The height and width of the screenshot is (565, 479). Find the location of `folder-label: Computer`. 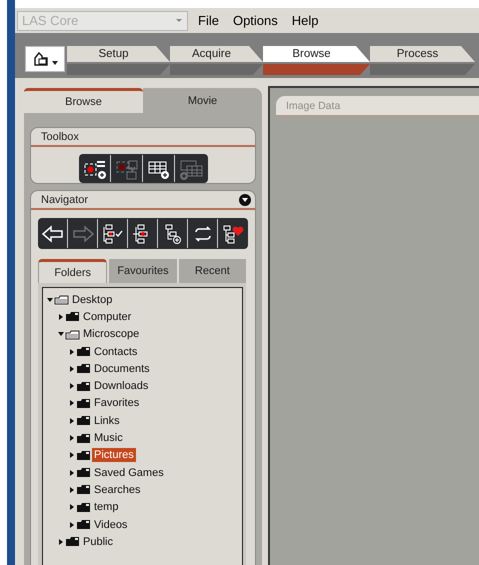

folder-label: Computer is located at coordinates (107, 317).